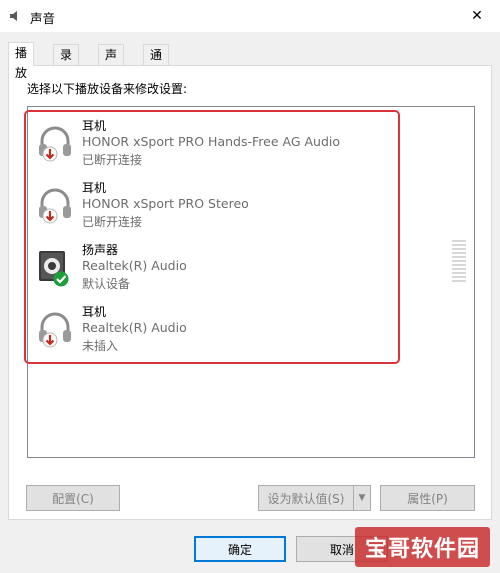 This screenshot has width=500, height=573. I want to click on scrollbar-thumb, so click(459, 262).